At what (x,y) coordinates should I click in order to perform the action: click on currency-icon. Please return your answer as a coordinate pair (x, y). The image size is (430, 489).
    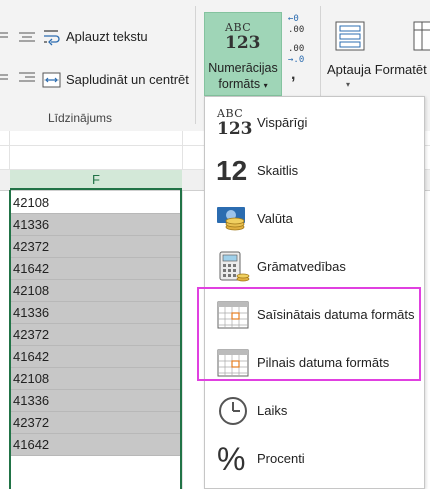
    Looking at the image, I should click on (231, 219).